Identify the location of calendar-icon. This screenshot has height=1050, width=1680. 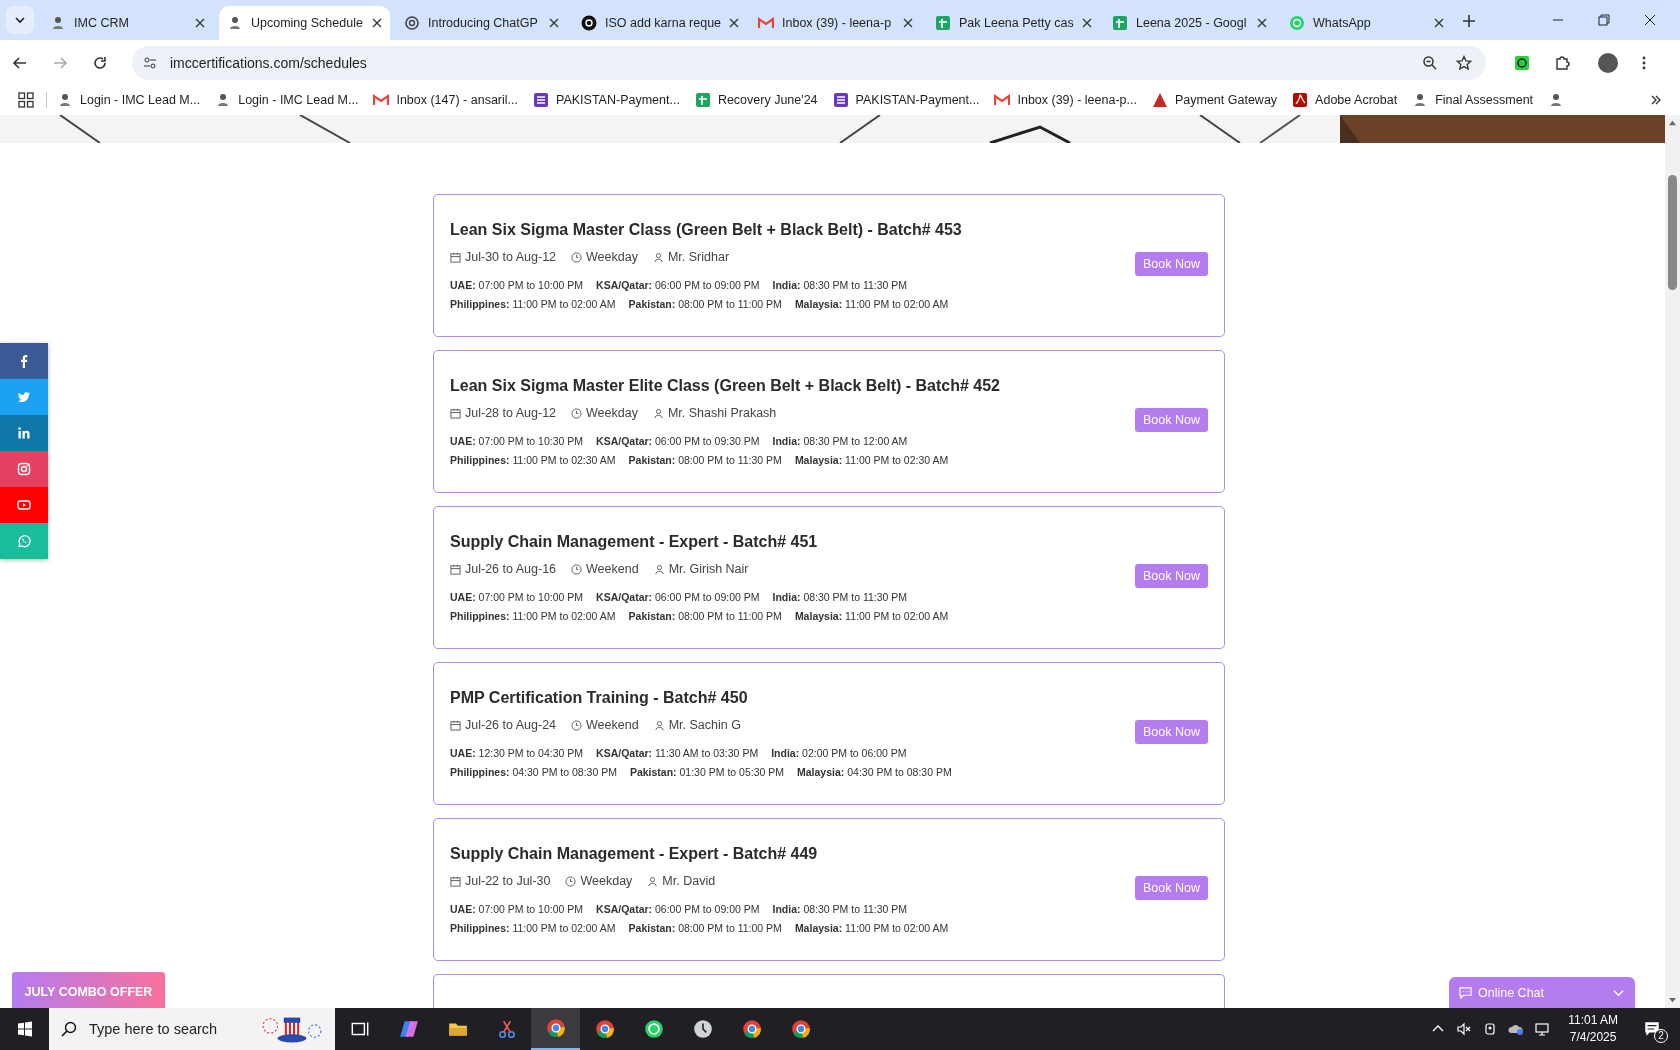
(455, 881).